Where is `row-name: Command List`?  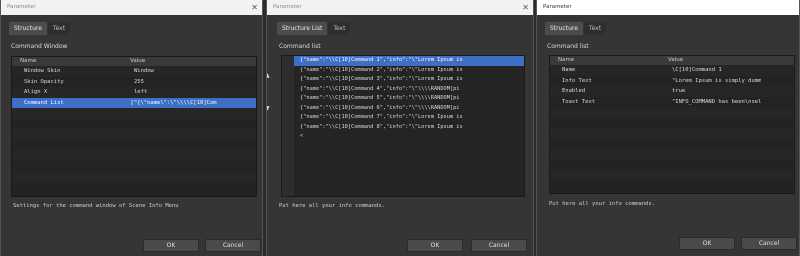
row-name: Command List is located at coordinates (44, 102).